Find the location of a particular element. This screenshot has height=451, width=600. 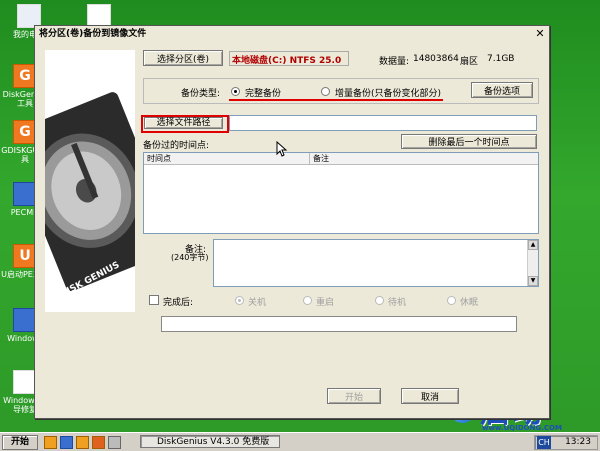

after-complete-label: 完成后: is located at coordinates (178, 303).